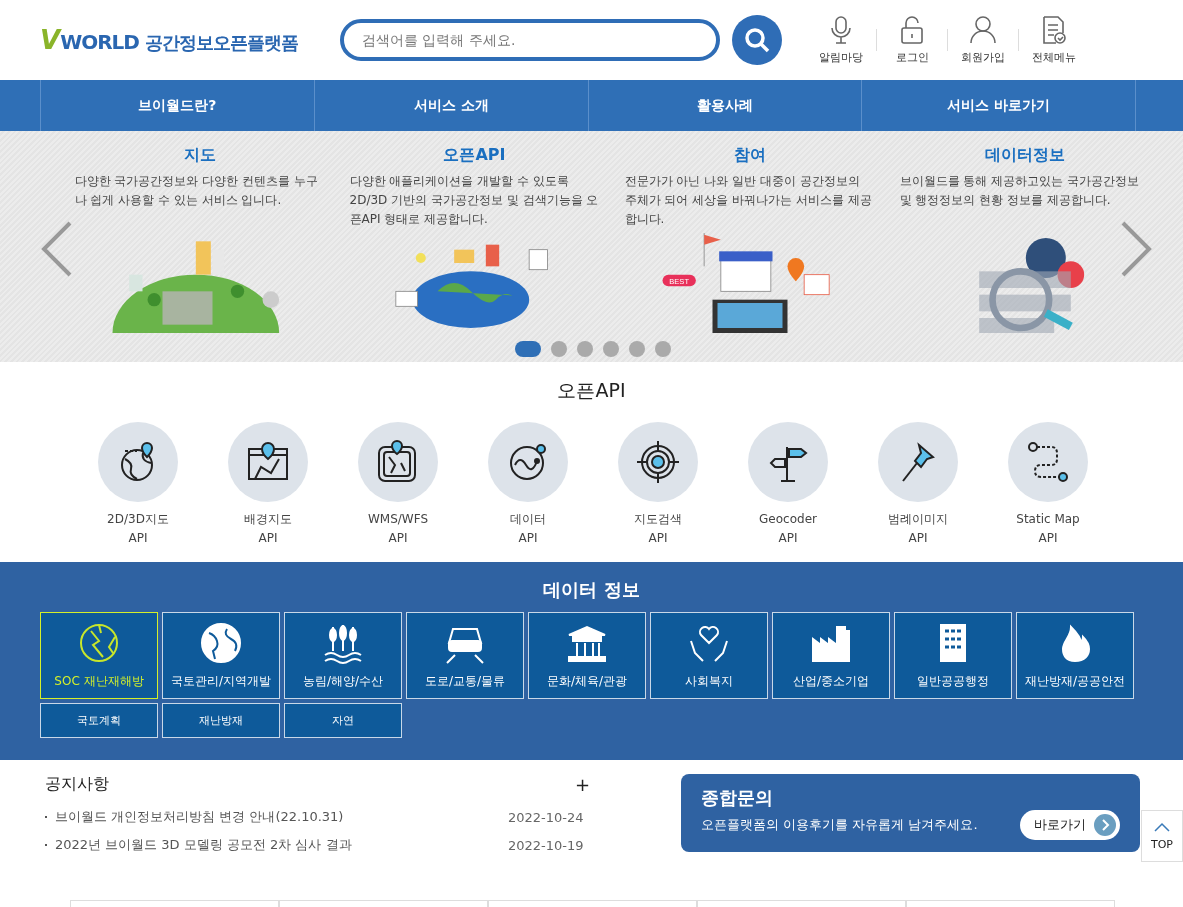 The width and height of the screenshot is (1183, 907). What do you see at coordinates (221, 720) in the screenshot?
I see `subcategory-button: 재난방재` at bounding box center [221, 720].